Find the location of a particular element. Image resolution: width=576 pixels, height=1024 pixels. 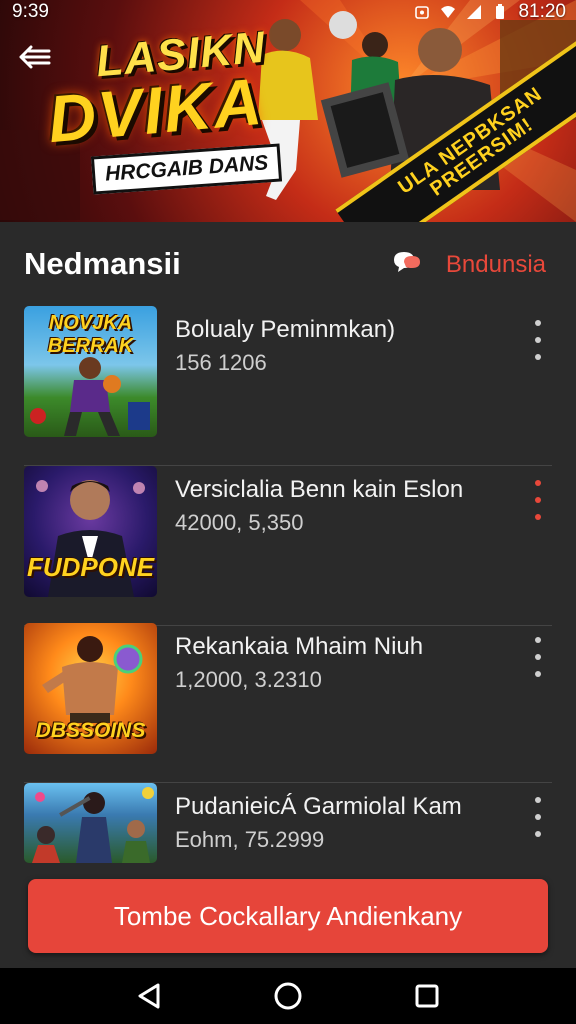

item-title: Versiclalia Benn kain Eslon is located at coordinates (319, 489).